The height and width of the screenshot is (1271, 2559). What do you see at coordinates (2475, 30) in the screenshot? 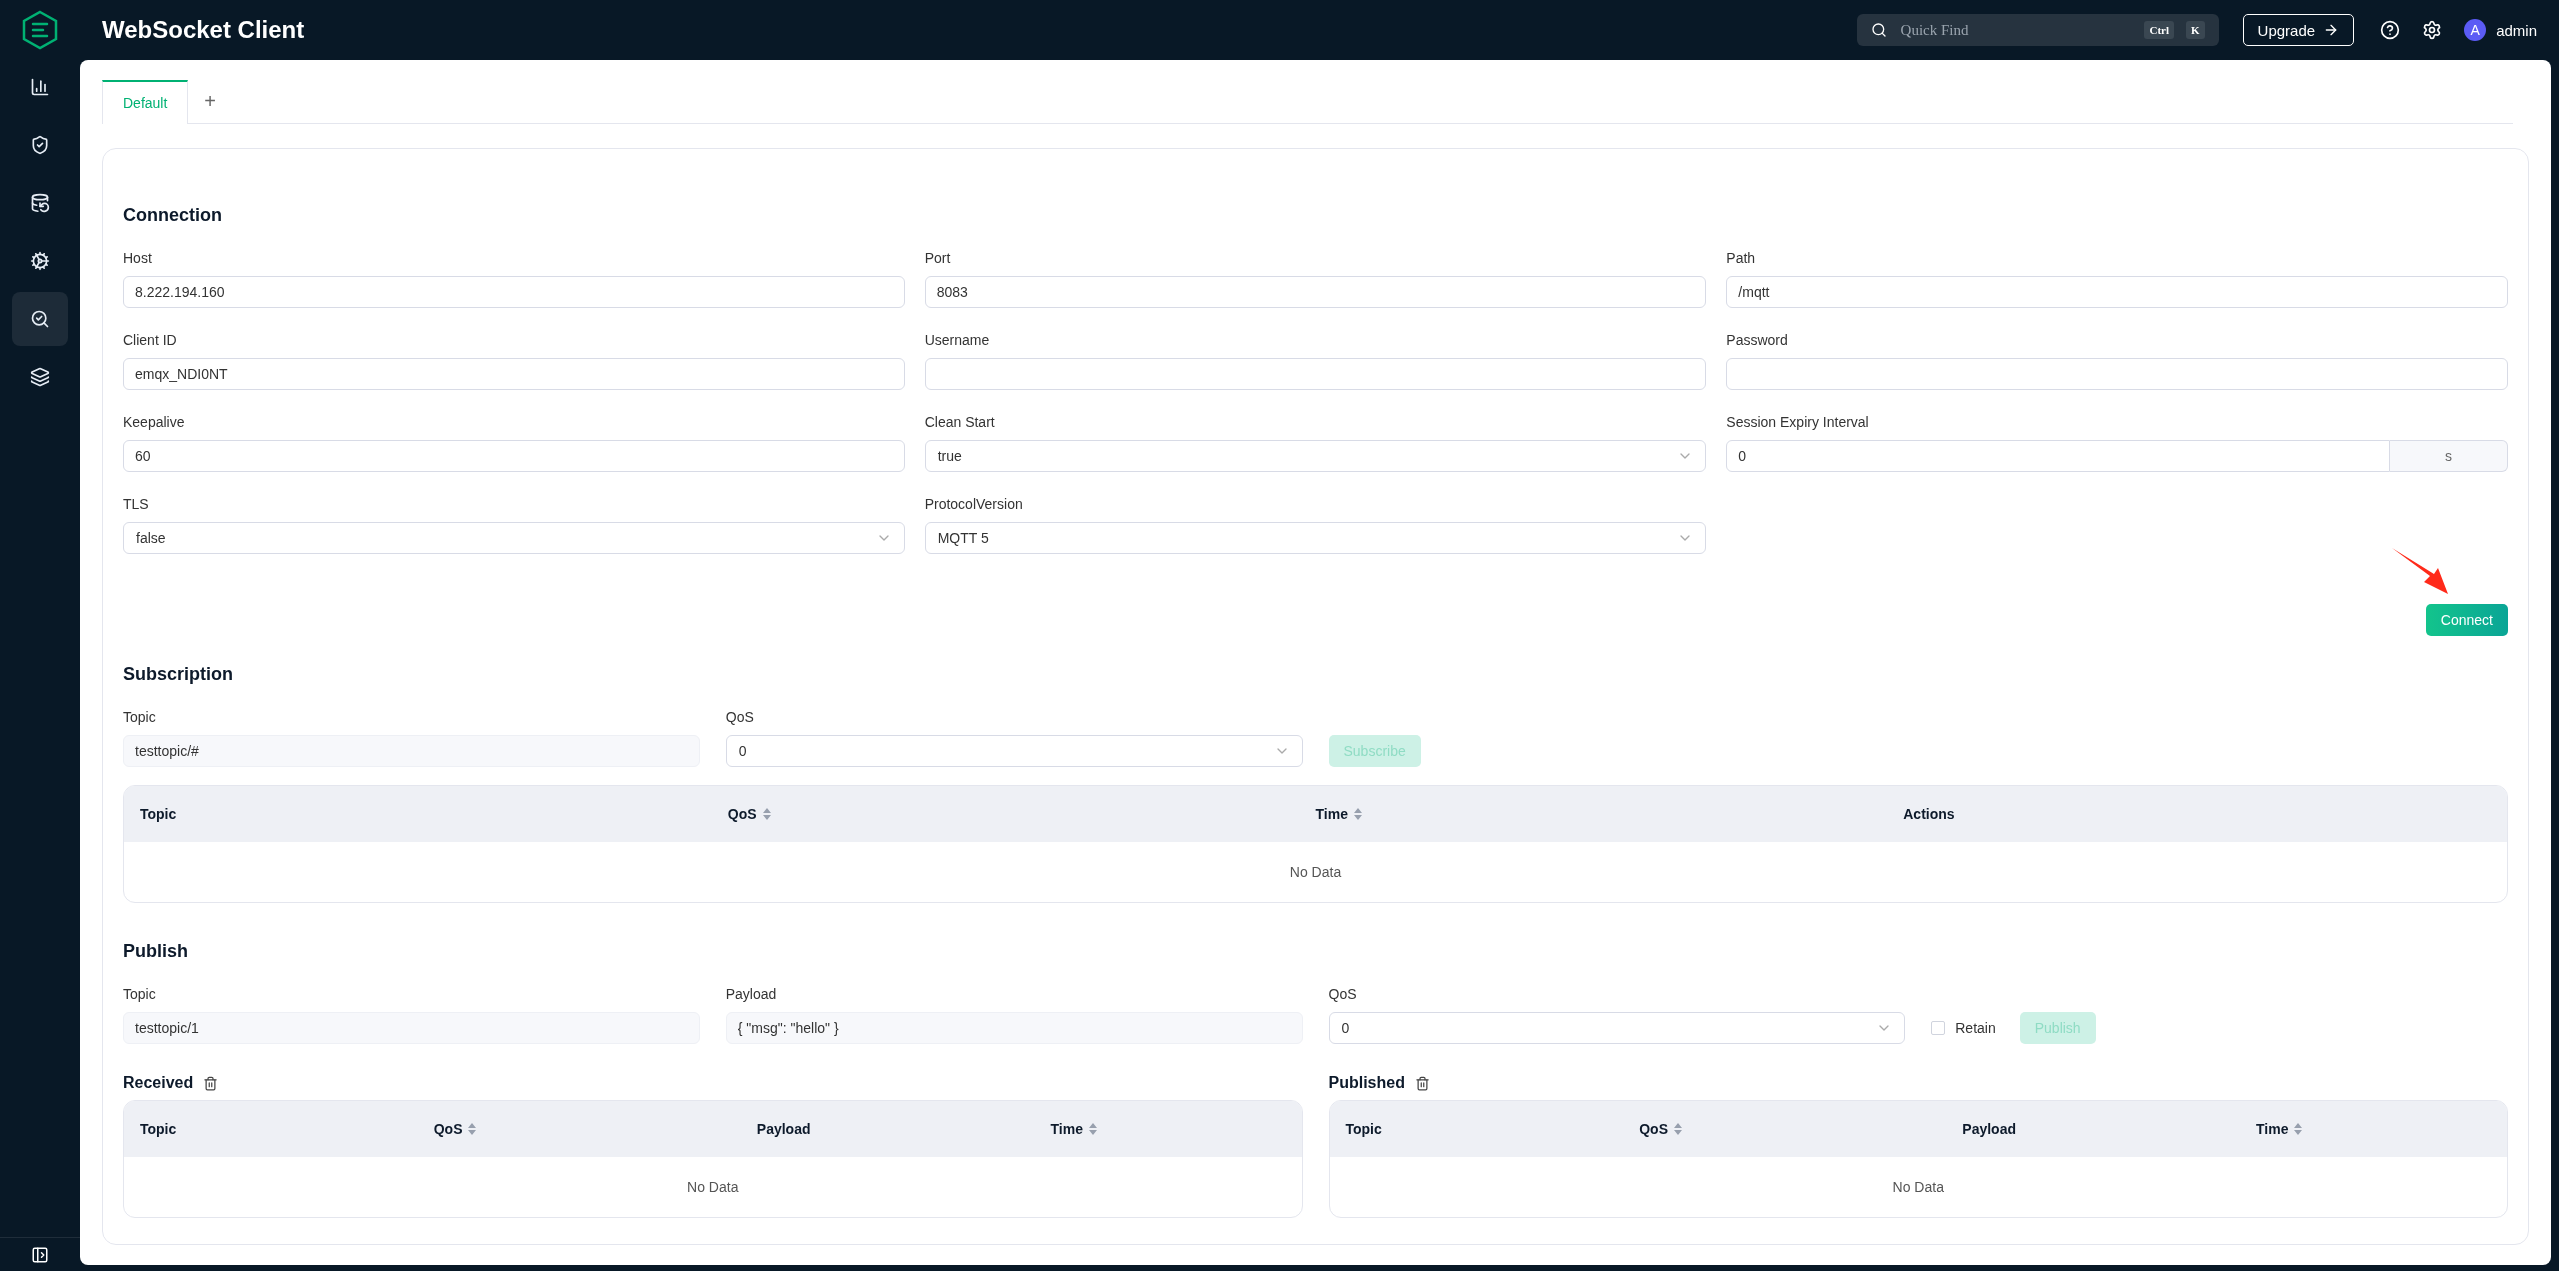
I see `user-avatar: A` at bounding box center [2475, 30].